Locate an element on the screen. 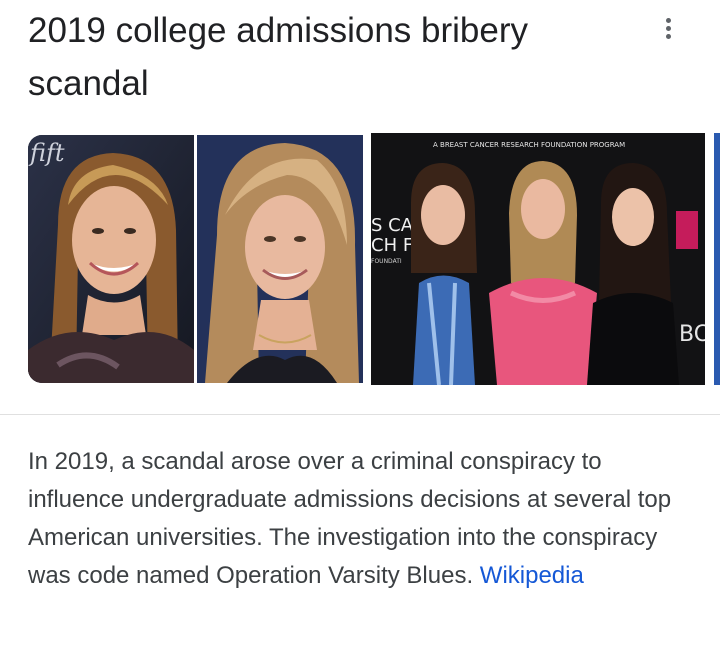 The image size is (720, 645). sign-text: FOUNDATI is located at coordinates (386, 261).